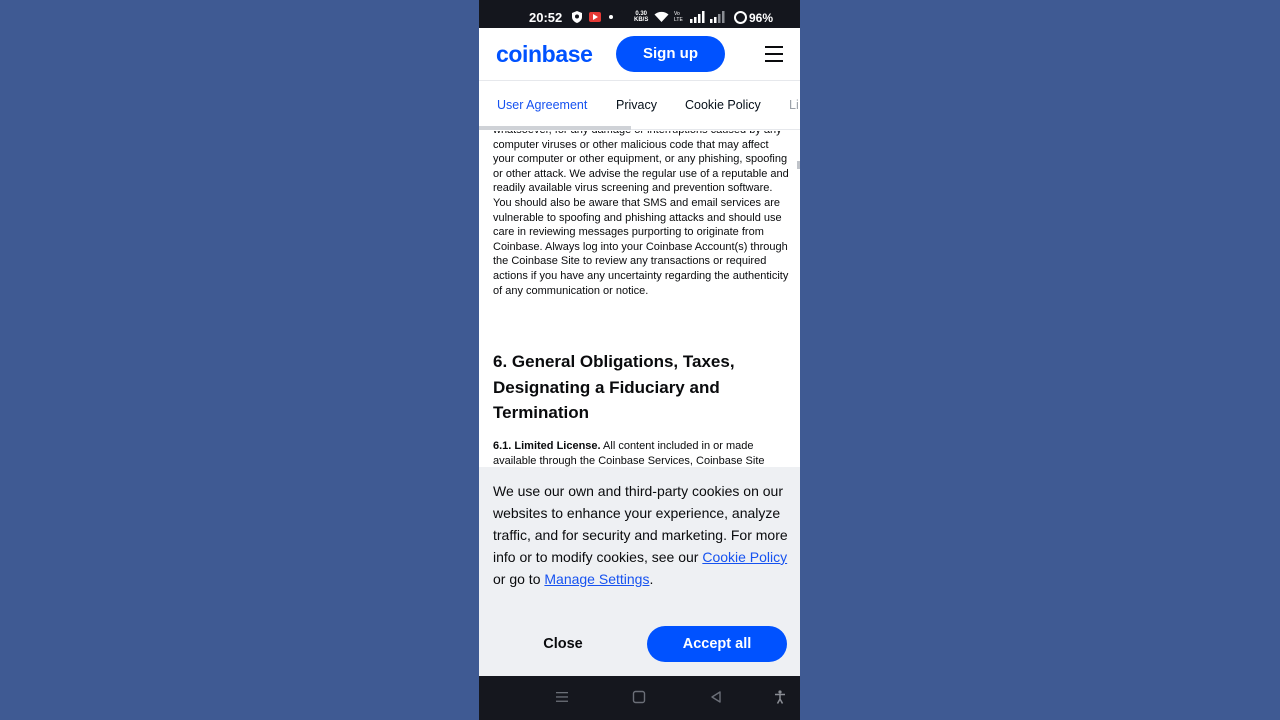 This screenshot has width=1280, height=720. I want to click on home-icon, so click(639, 697).